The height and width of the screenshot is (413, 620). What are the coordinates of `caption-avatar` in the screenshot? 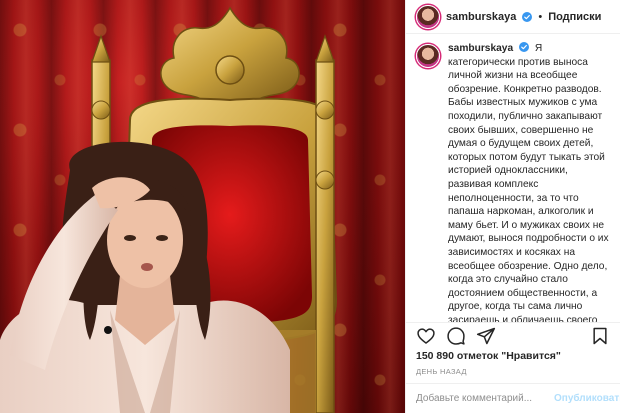 It's located at (428, 56).